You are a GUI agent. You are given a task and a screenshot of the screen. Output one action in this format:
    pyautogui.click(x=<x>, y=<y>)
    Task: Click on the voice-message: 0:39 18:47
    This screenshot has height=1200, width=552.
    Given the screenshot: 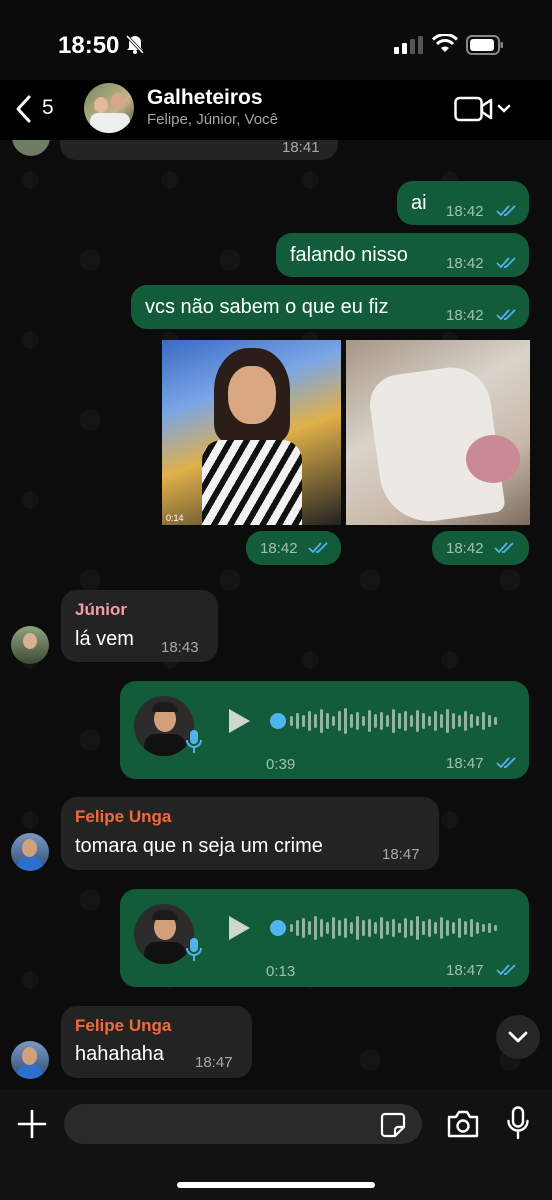 What is the action you would take?
    pyautogui.click(x=324, y=730)
    